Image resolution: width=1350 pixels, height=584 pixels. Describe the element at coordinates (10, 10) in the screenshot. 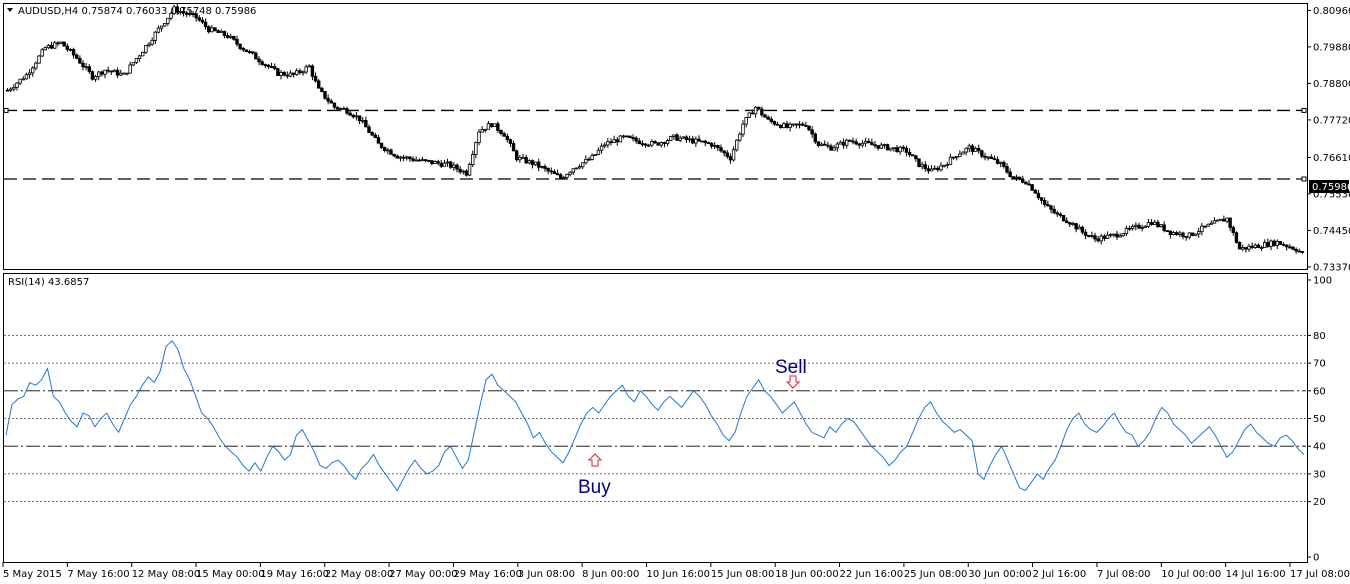

I see `header-dropdown-icon` at that location.